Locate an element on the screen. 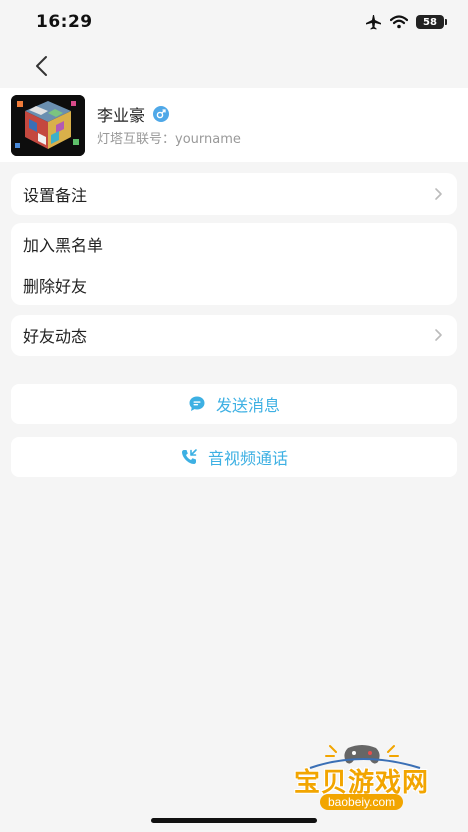 The image size is (468, 832). profile-name-row: 李业豪 is located at coordinates (133, 114).